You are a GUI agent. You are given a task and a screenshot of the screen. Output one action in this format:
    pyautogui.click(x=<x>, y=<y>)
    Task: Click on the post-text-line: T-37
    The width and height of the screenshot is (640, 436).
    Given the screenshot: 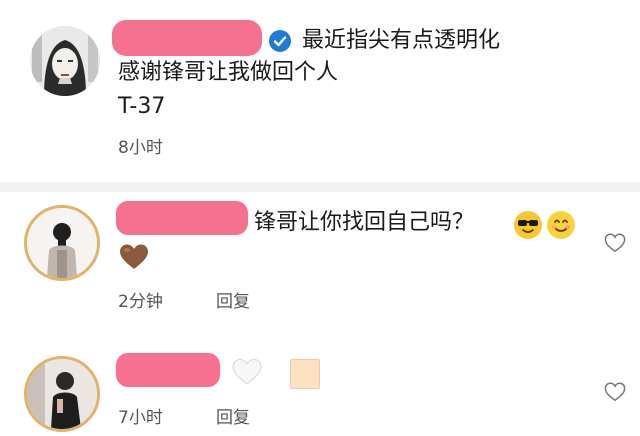 What is the action you would take?
    pyautogui.click(x=142, y=106)
    